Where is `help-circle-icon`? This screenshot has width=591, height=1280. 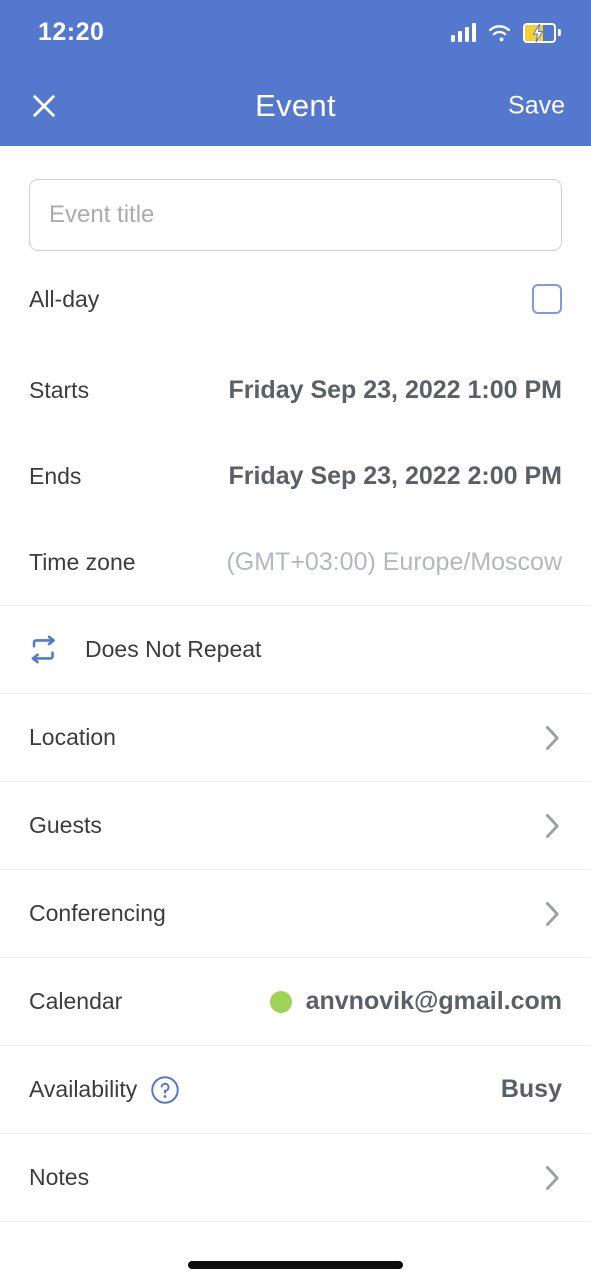
help-circle-icon is located at coordinates (165, 1090).